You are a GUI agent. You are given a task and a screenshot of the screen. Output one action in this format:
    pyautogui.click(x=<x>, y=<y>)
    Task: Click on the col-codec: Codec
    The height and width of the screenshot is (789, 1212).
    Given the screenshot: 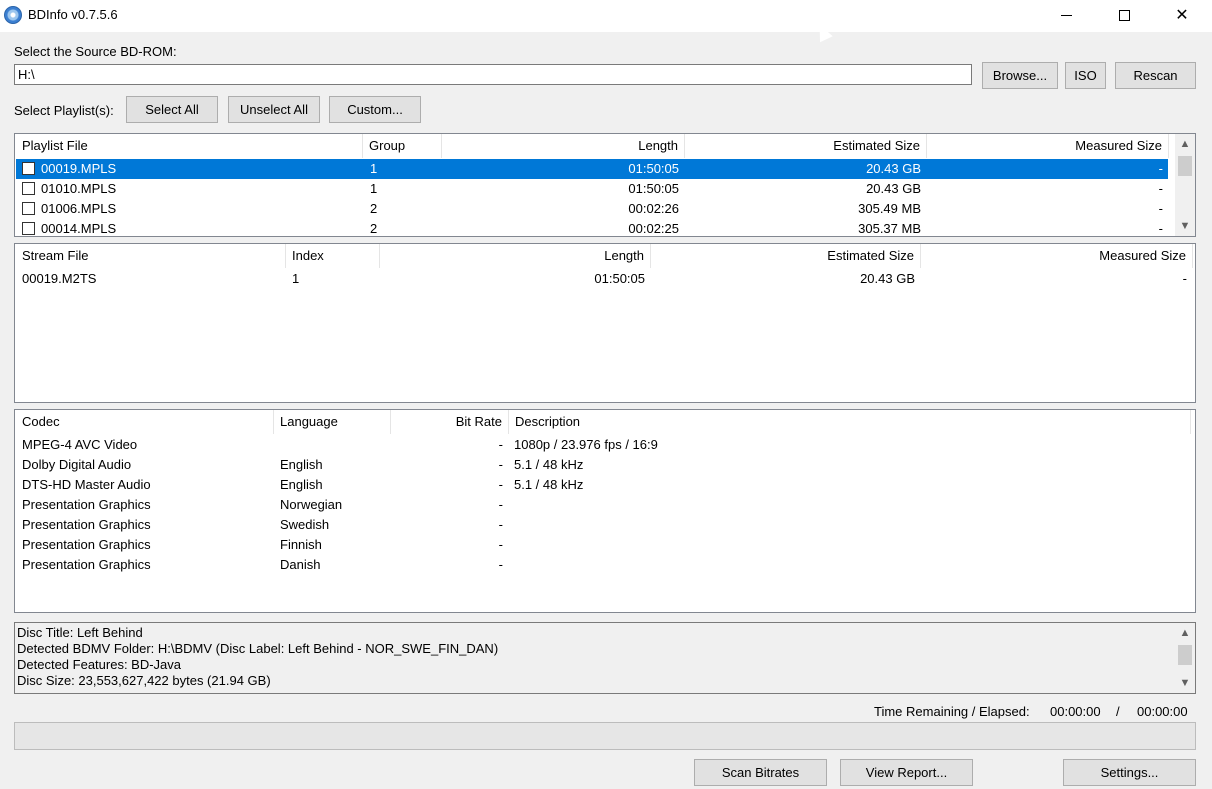 What is the action you would take?
    pyautogui.click(x=145, y=422)
    